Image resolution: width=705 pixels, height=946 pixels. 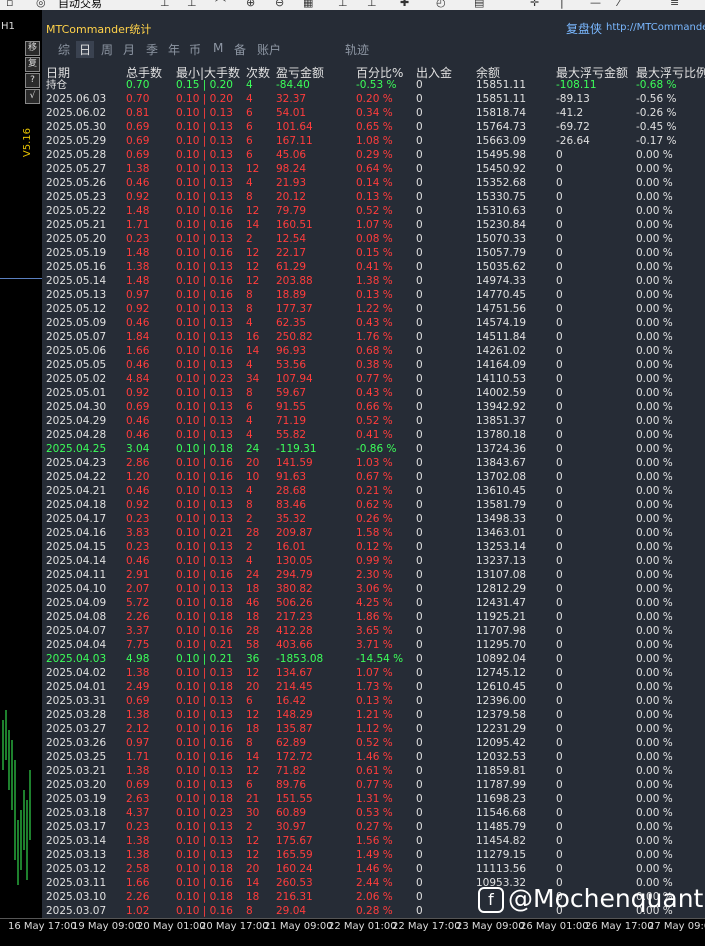 What do you see at coordinates (595, 5) in the screenshot?
I see `horizontal-line-icon: —` at bounding box center [595, 5].